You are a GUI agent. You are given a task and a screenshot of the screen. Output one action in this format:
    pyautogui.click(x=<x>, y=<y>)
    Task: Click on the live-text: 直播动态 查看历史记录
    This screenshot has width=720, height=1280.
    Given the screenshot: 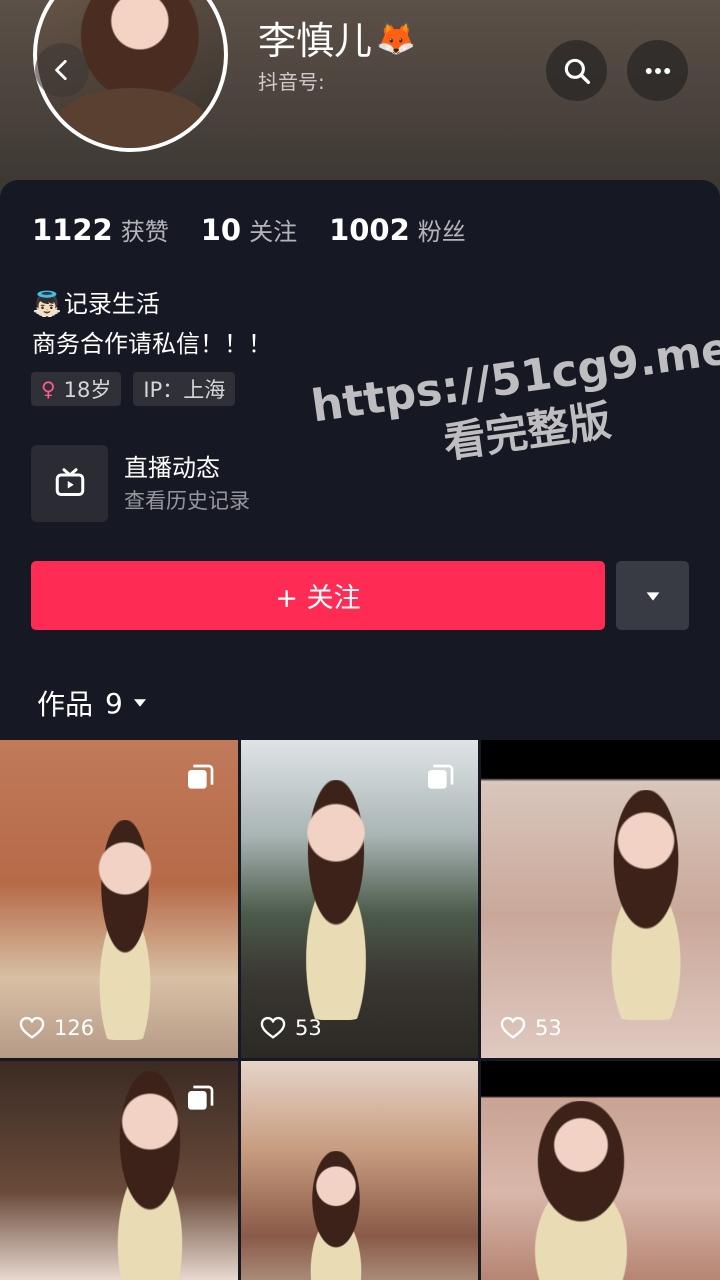 What is the action you would take?
    pyautogui.click(x=187, y=484)
    